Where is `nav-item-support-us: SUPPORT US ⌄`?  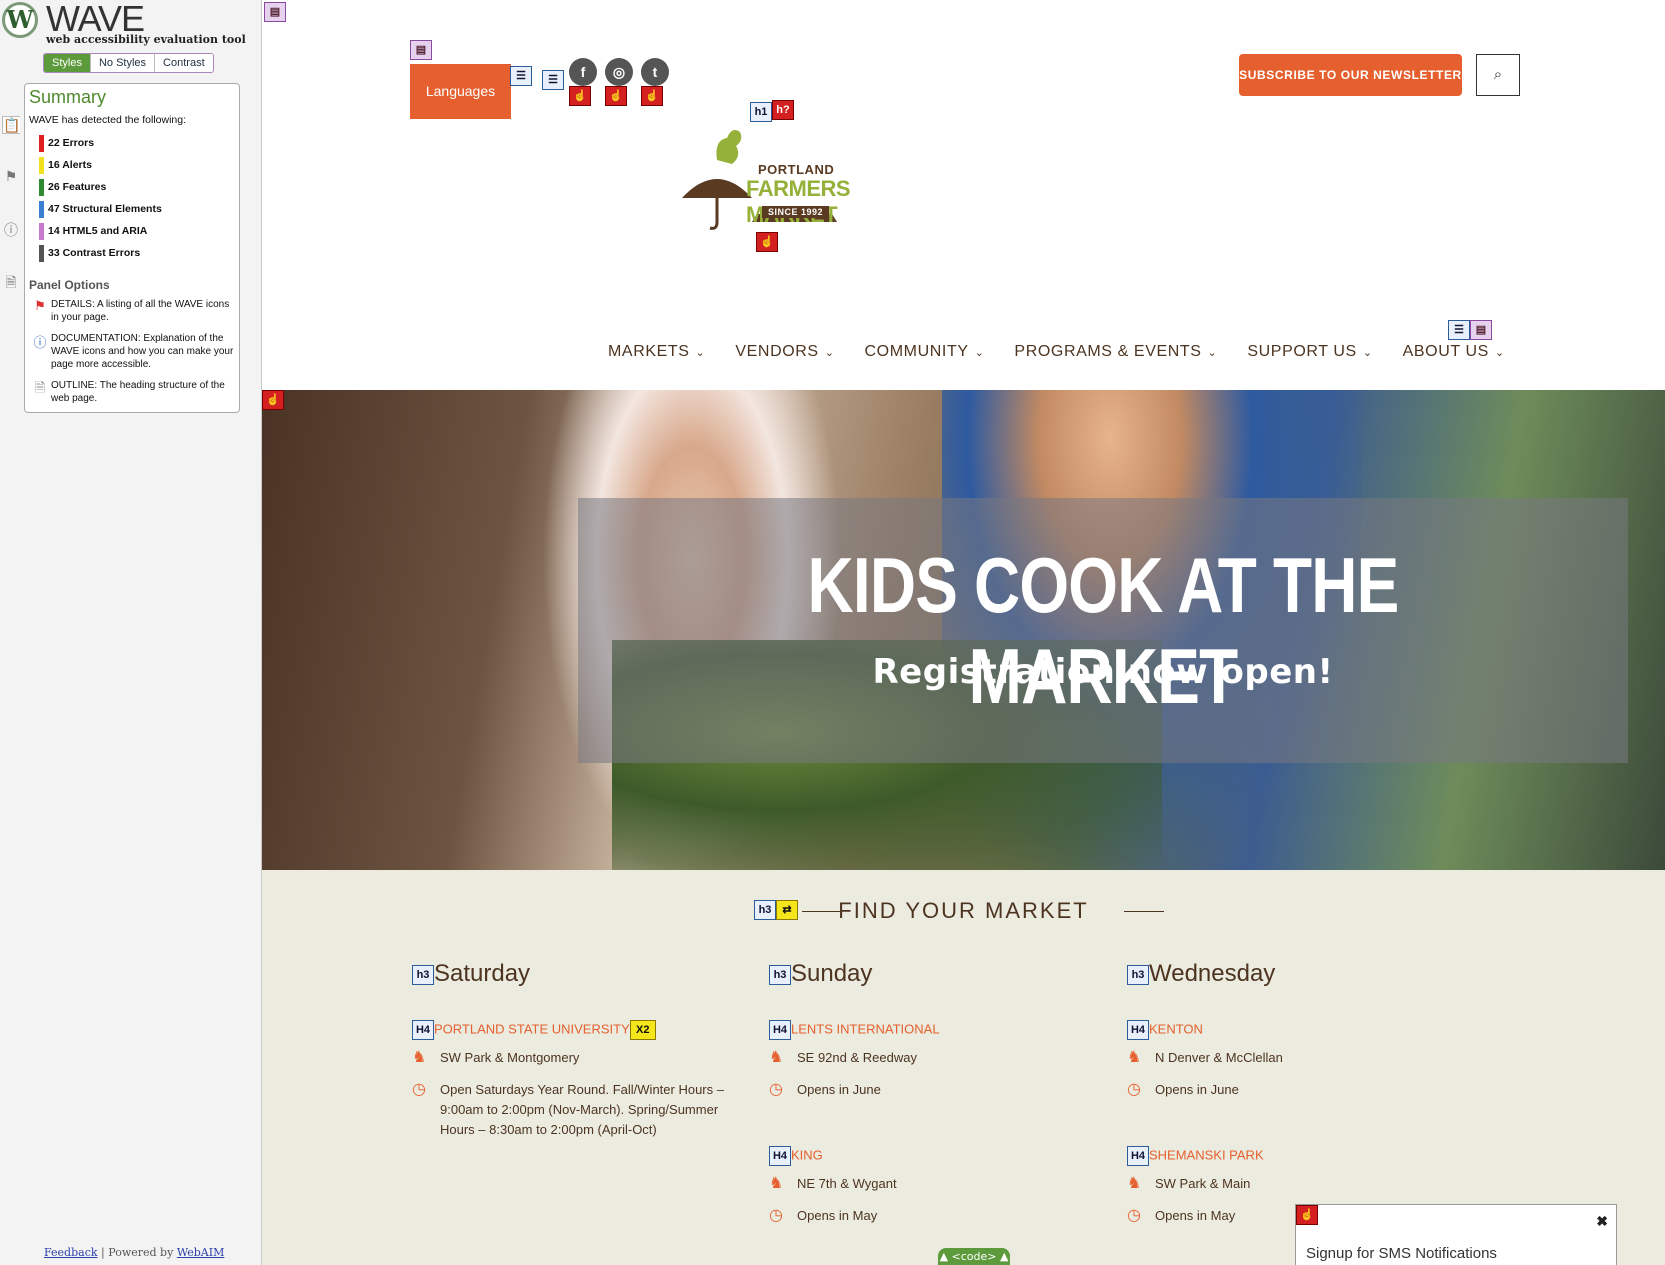
nav-item-support-us: SUPPORT US ⌄ is located at coordinates (1309, 352).